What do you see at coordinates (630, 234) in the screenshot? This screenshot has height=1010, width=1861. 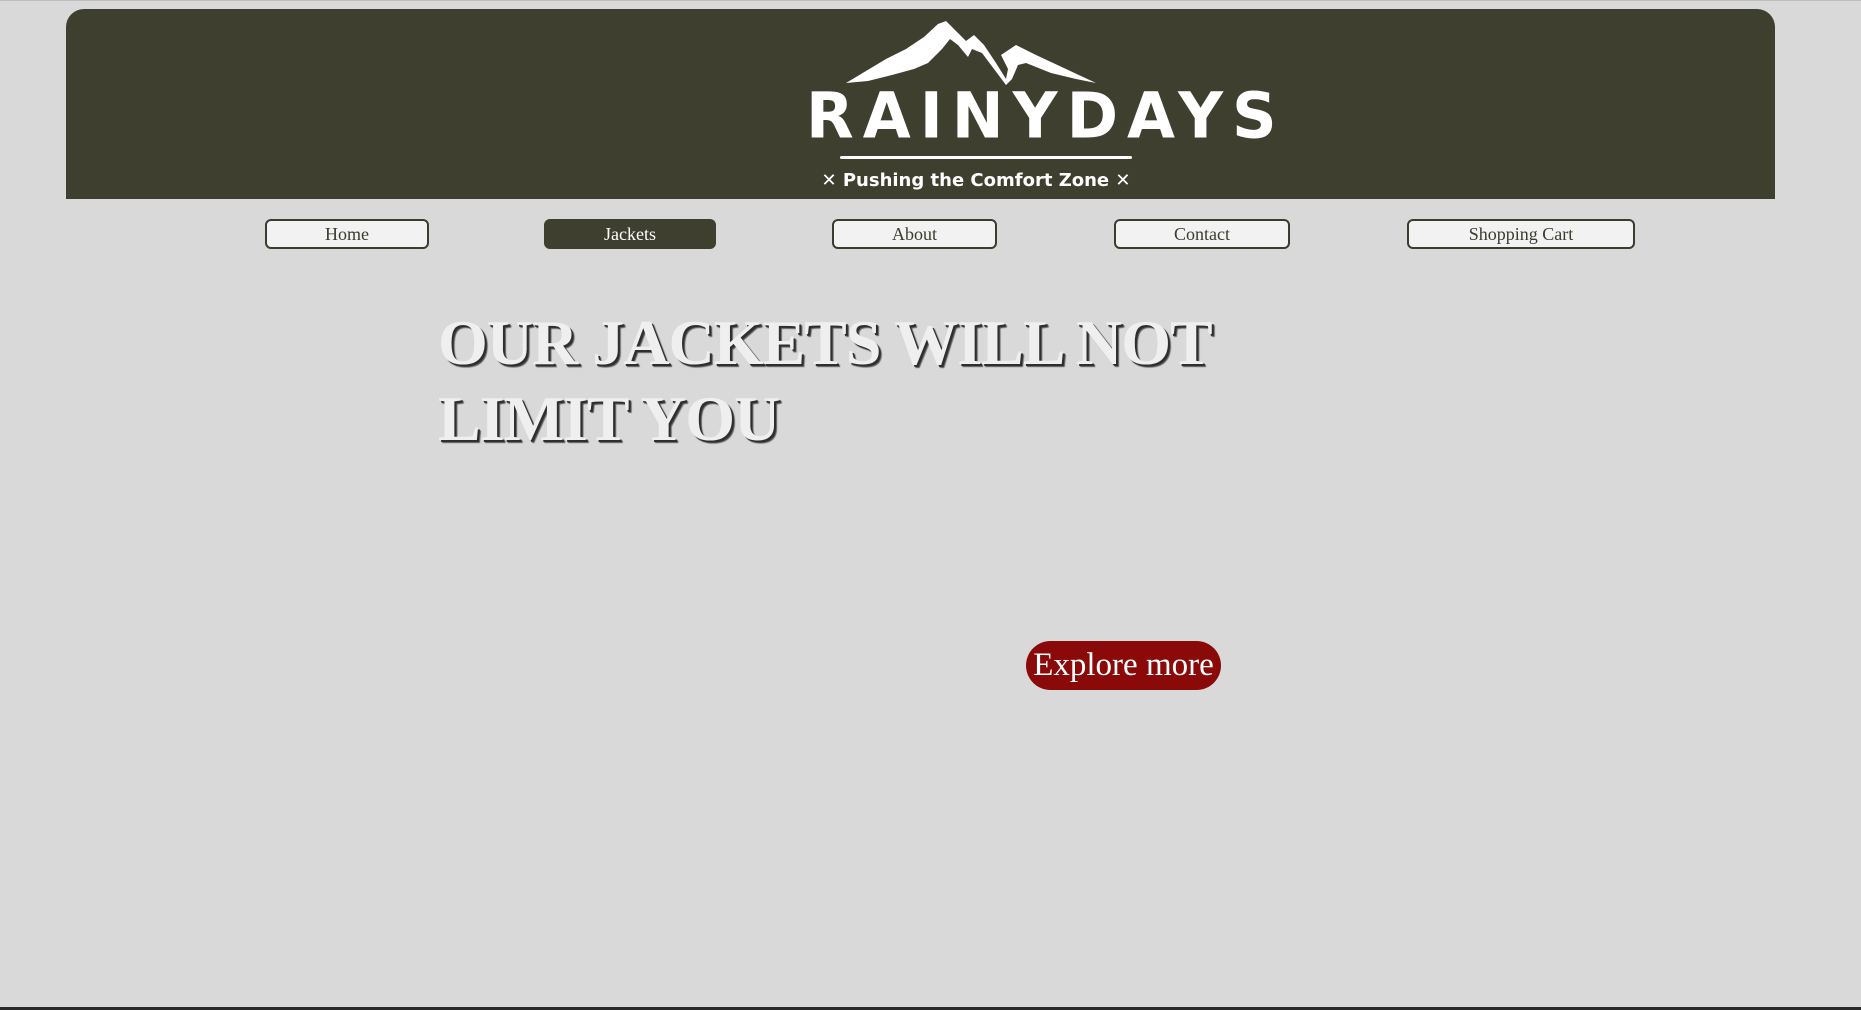 I see `nav-jackets-button: Jackets` at bounding box center [630, 234].